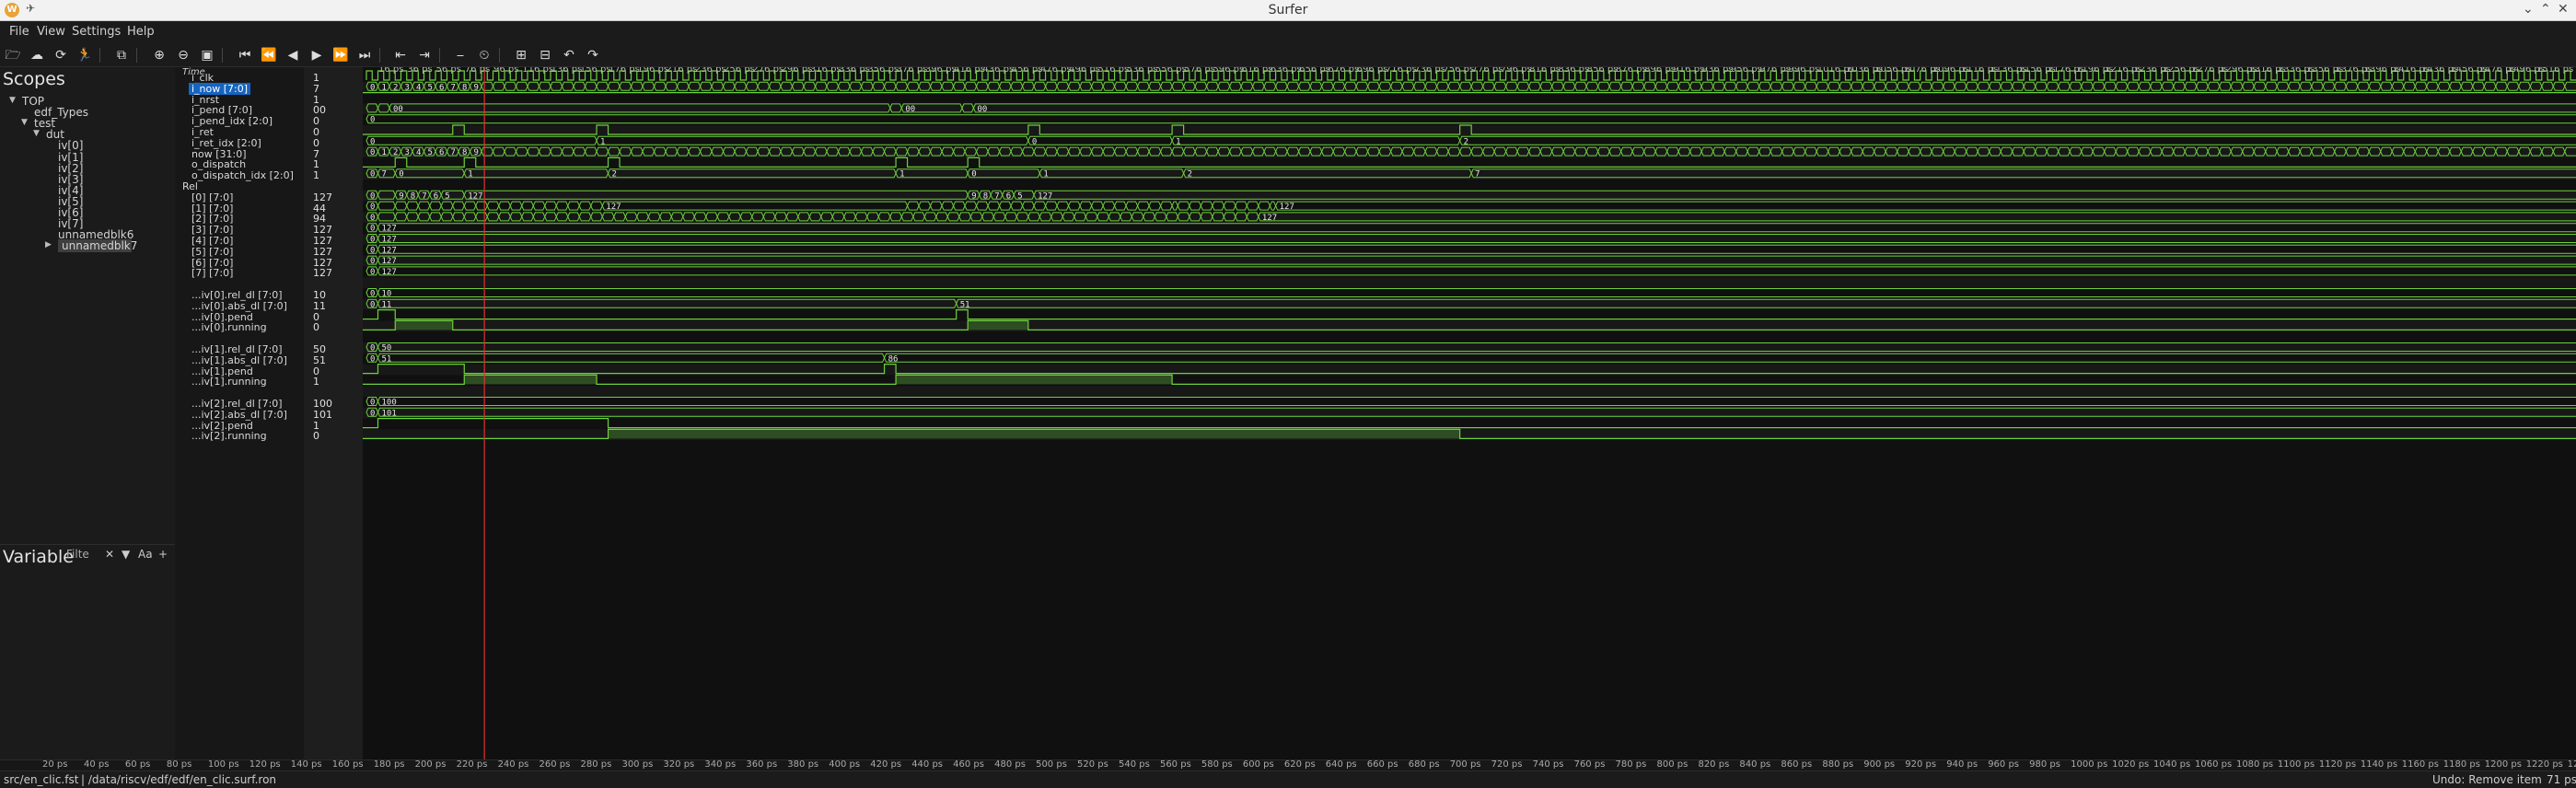 The width and height of the screenshot is (2576, 788). I want to click on reload-icon: ⟳, so click(61, 55).